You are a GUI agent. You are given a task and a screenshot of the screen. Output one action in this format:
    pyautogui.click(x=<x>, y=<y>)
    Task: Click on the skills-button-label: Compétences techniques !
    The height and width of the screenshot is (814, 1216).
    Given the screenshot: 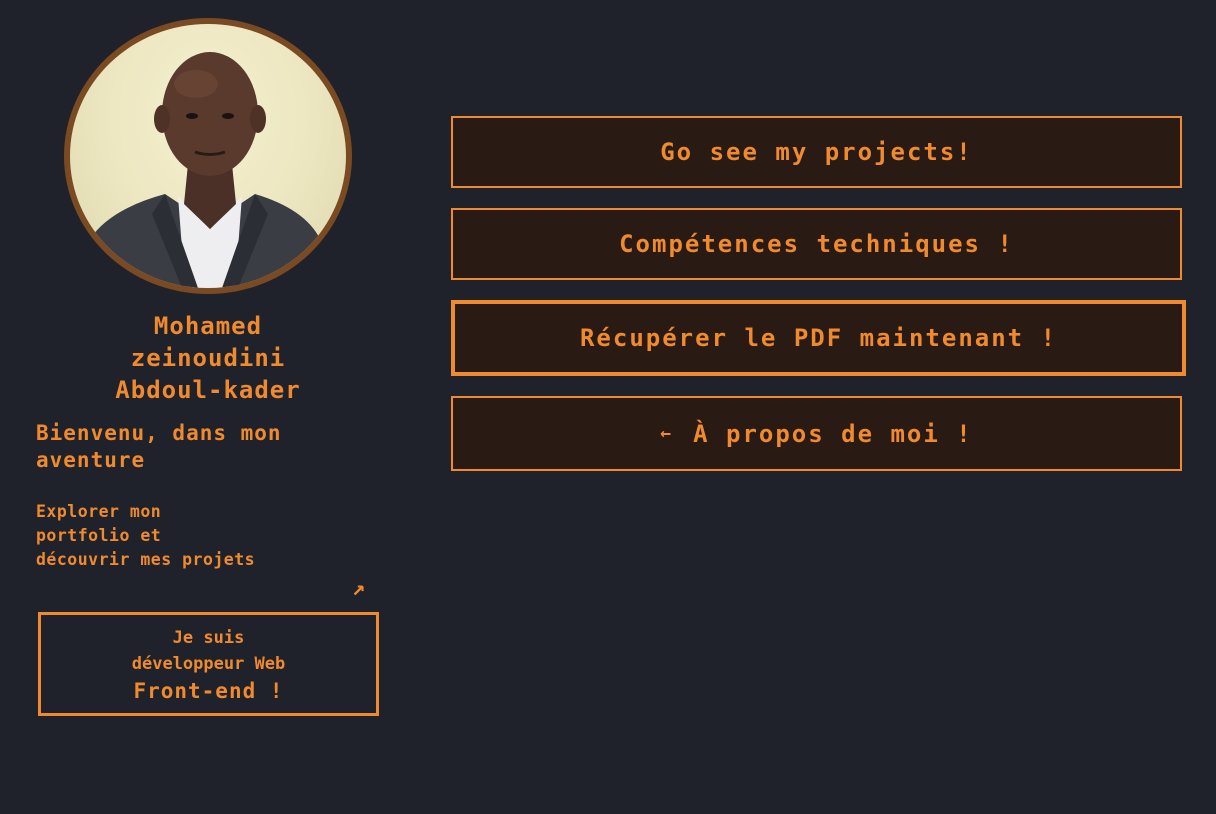 What is the action you would take?
    pyautogui.click(x=816, y=244)
    